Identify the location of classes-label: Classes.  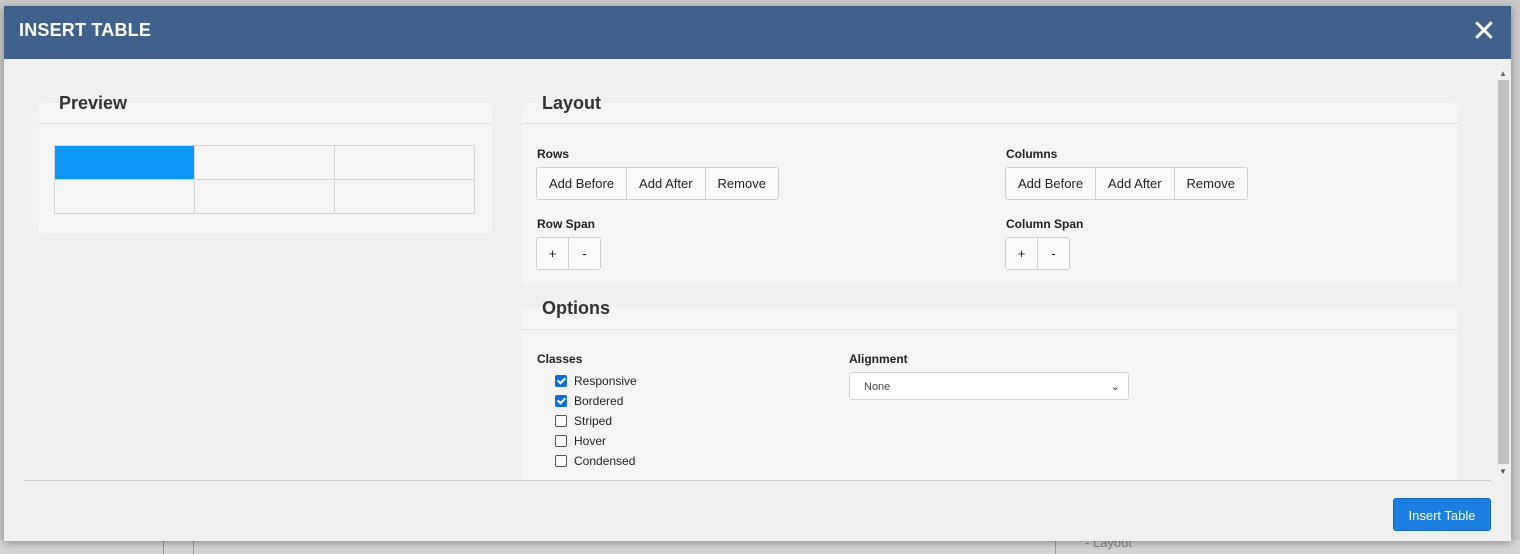
(560, 359).